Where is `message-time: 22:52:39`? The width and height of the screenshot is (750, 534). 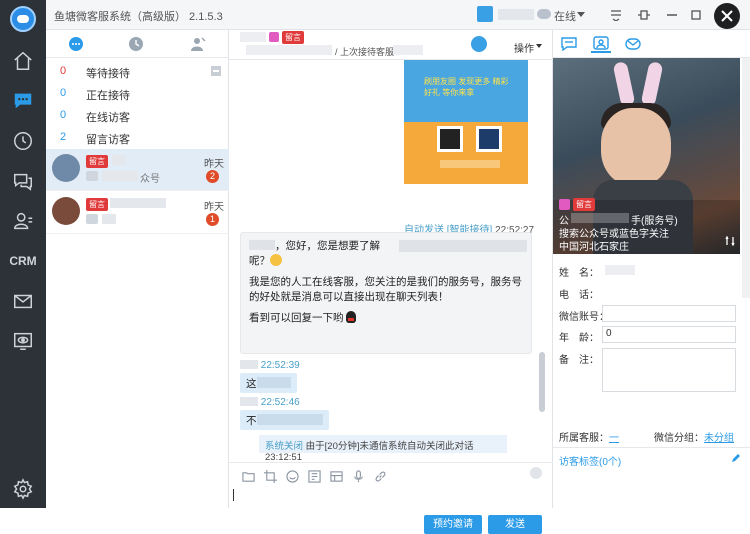 message-time: 22:52:39 is located at coordinates (280, 365).